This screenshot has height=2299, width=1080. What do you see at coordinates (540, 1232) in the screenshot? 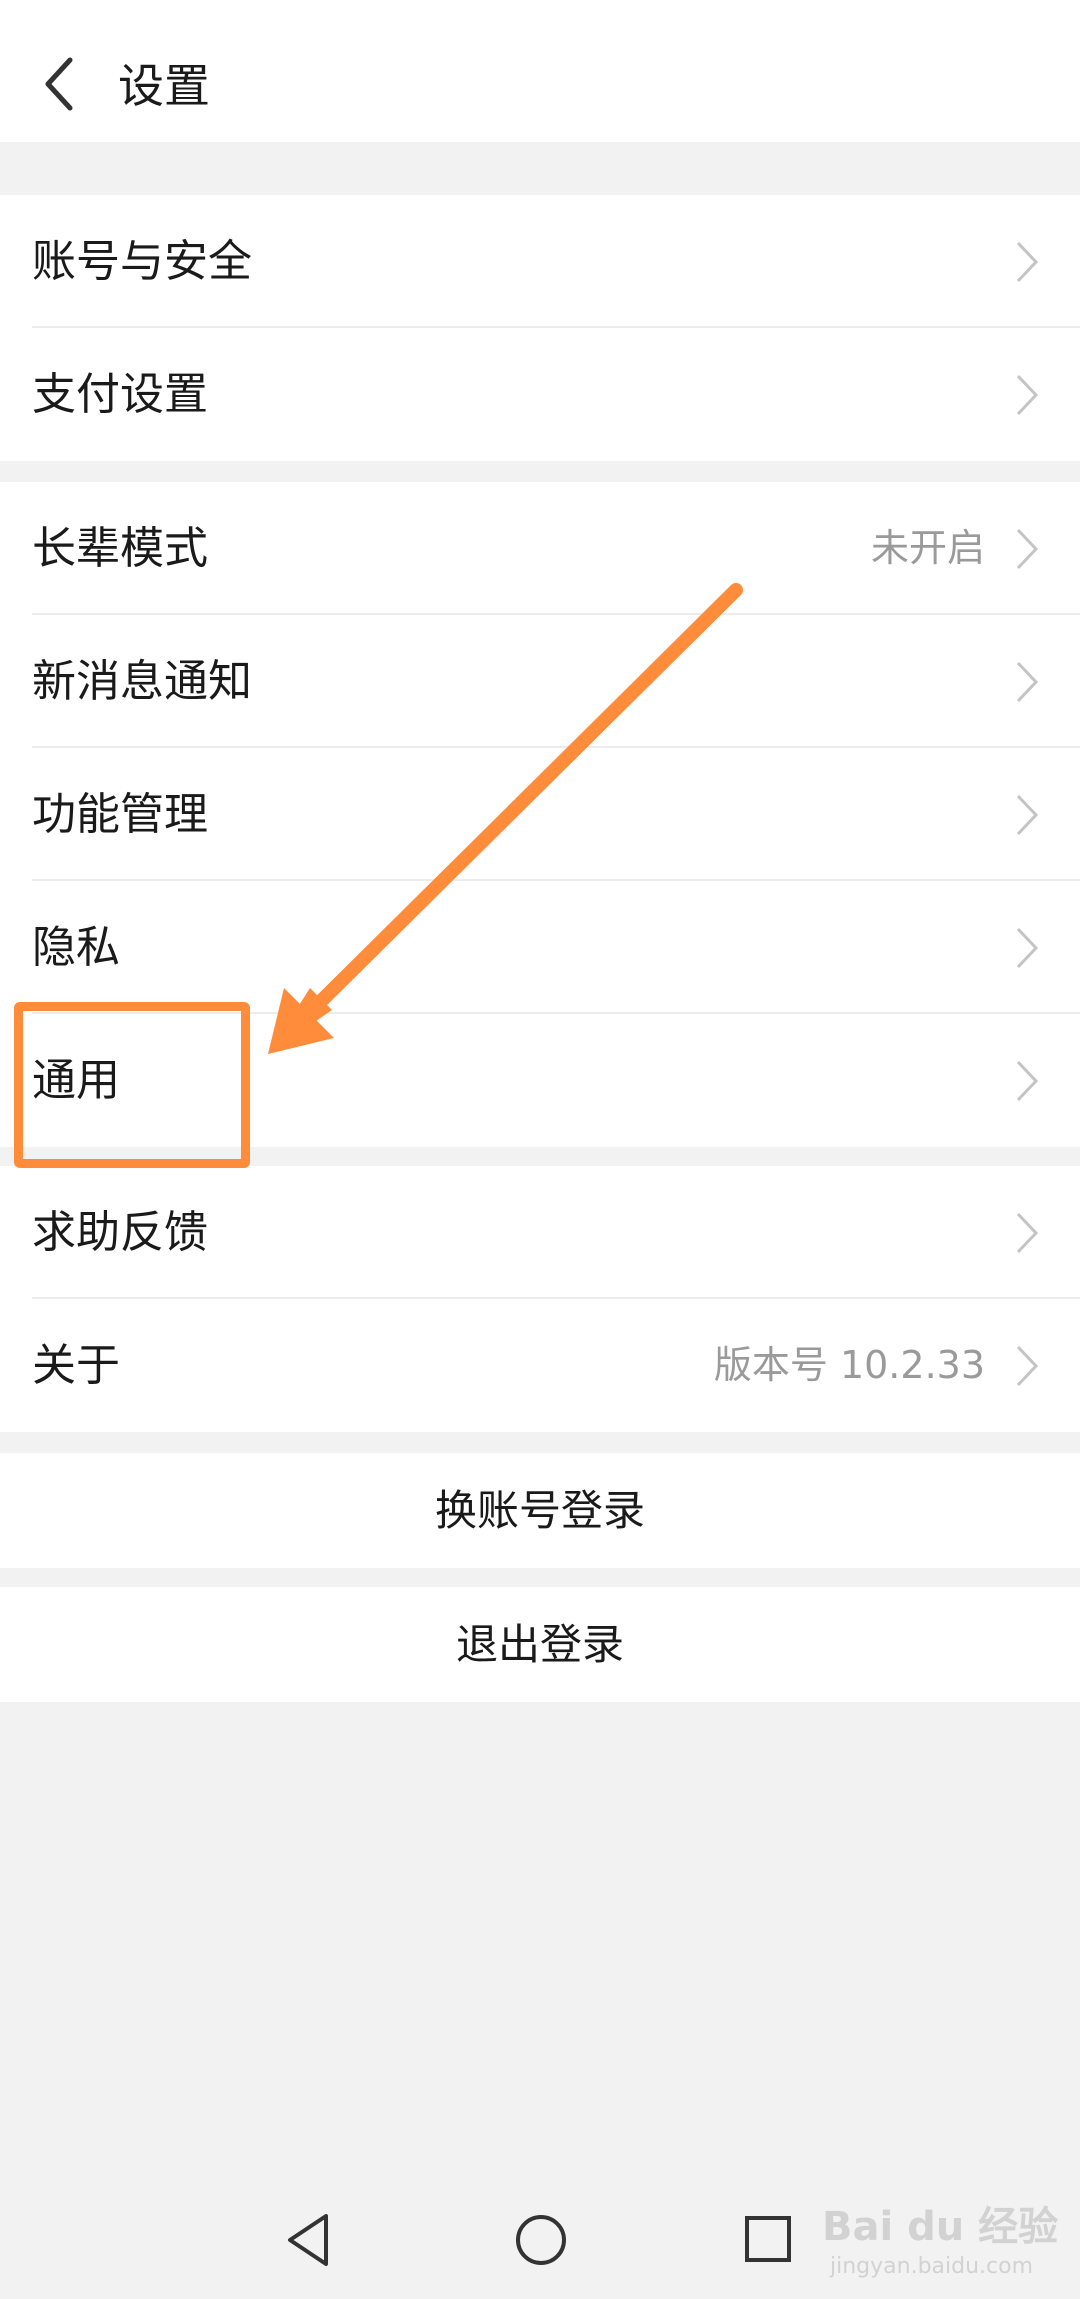
I see `row-help-feedback: 求助反馈` at bounding box center [540, 1232].